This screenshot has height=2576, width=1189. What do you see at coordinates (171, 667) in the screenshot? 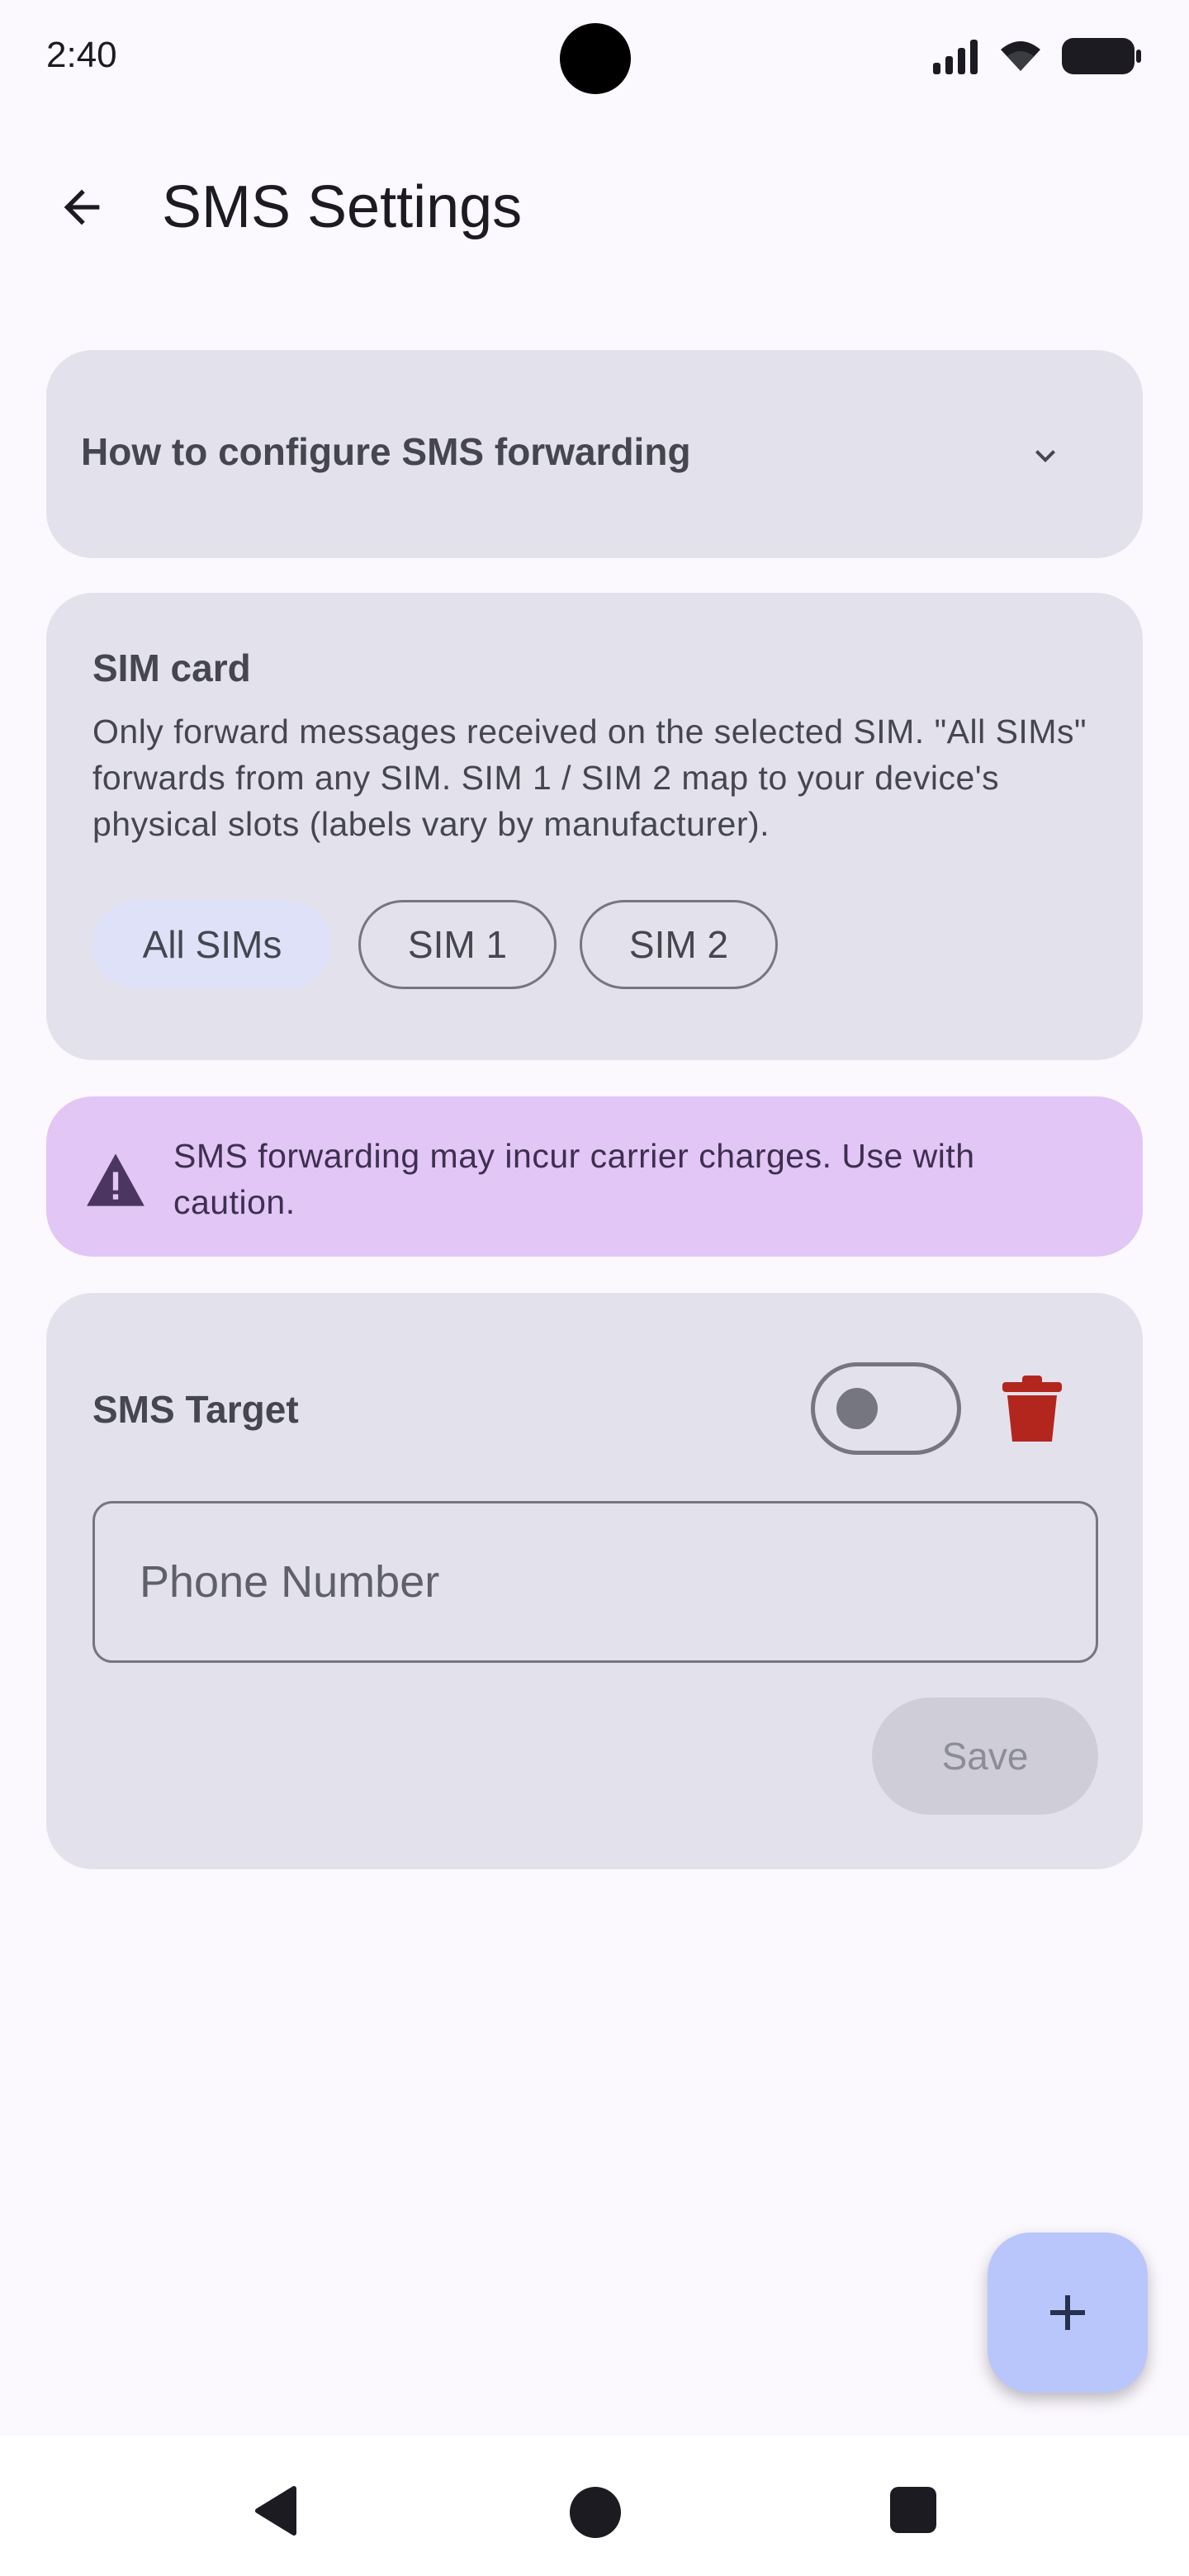
I see `sim-card-title: SIM card` at bounding box center [171, 667].